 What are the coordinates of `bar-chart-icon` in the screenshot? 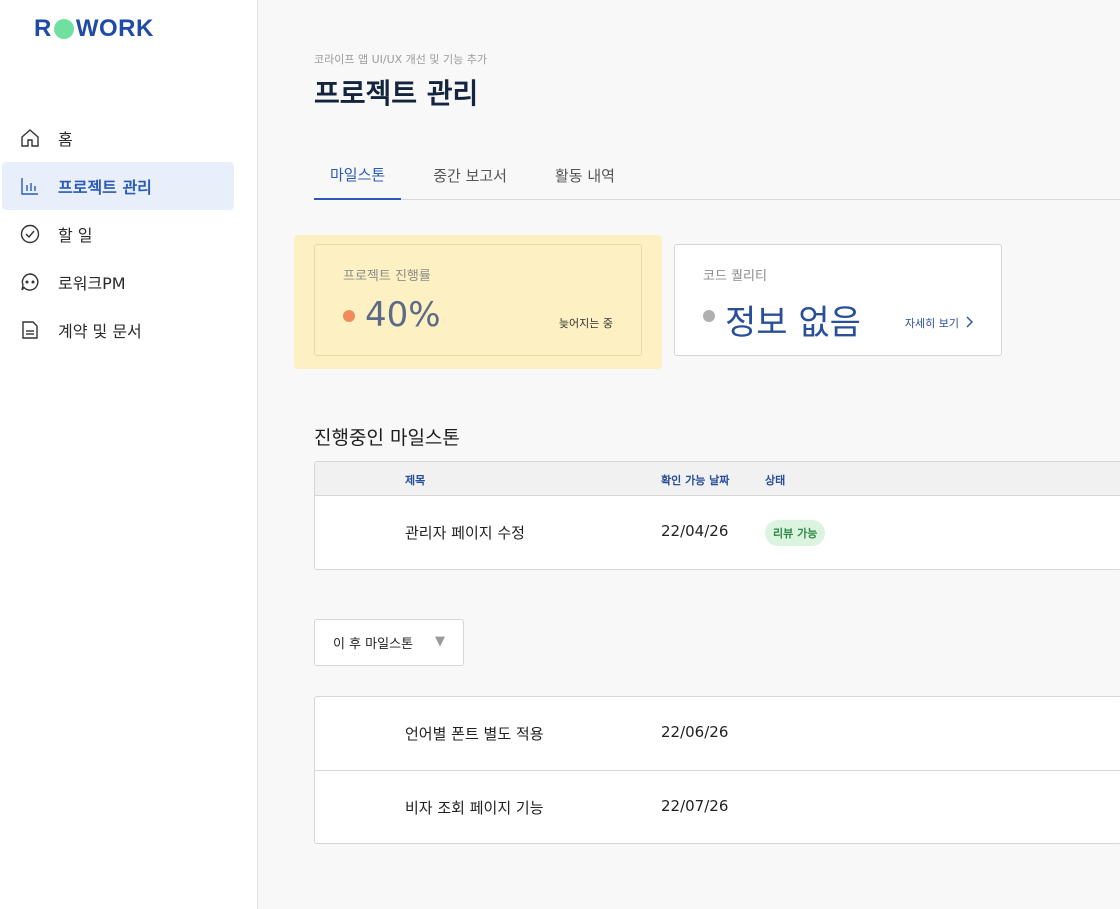 It's located at (30, 186).